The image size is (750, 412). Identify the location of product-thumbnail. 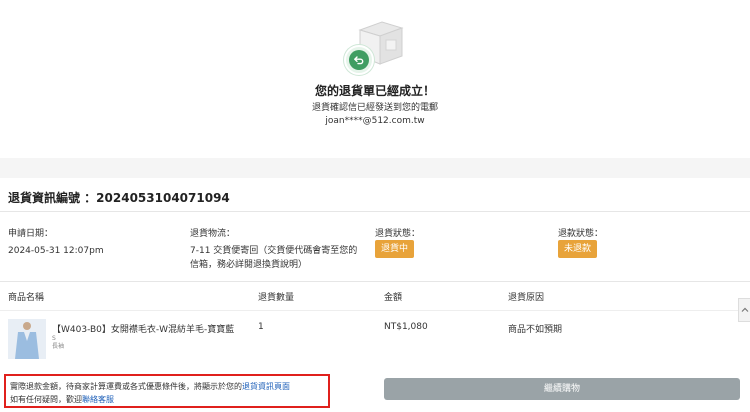
(27, 339).